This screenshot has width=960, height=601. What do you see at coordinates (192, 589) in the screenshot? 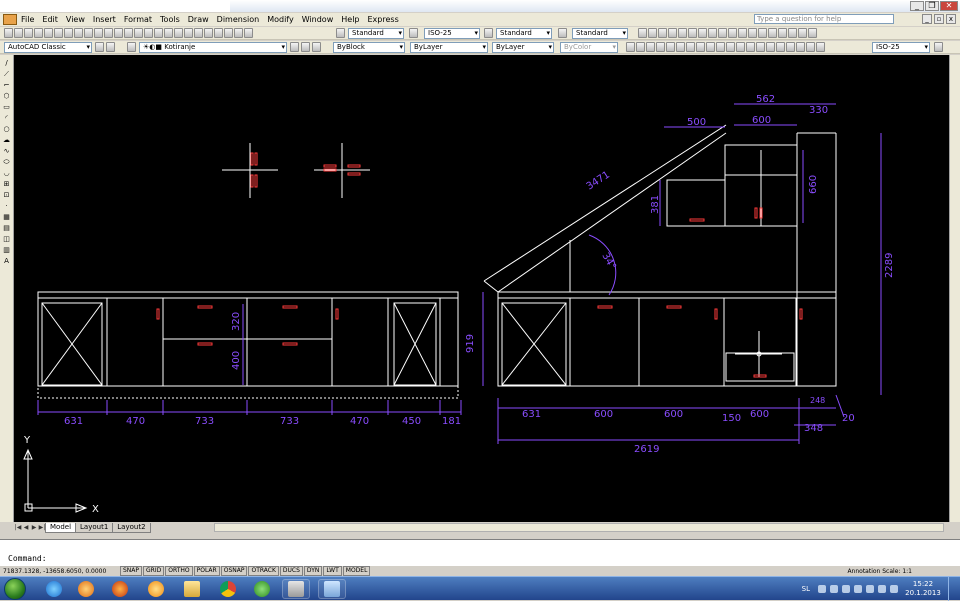
I see `file-explorer-button` at bounding box center [192, 589].